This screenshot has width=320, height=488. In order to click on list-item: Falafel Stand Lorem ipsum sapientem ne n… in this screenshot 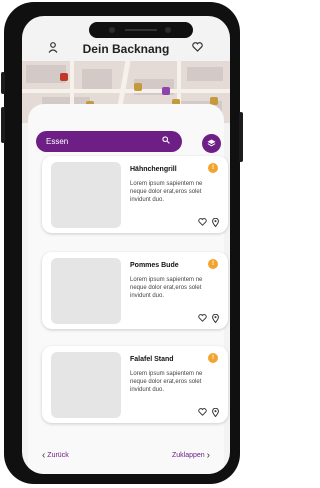, I will do `click(135, 384)`.